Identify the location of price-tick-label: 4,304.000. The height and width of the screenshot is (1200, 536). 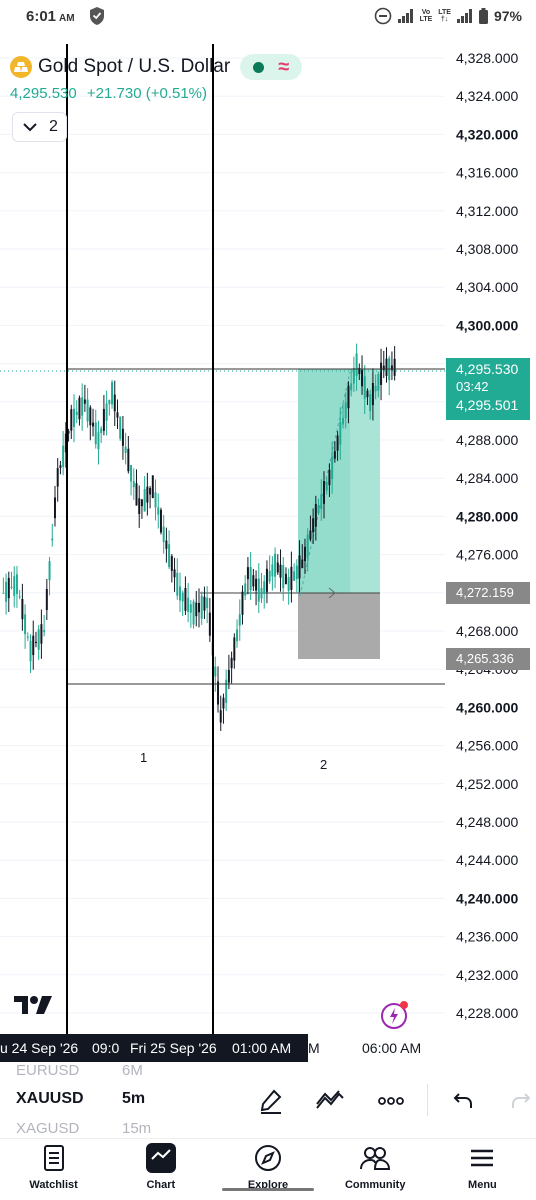
(487, 287).